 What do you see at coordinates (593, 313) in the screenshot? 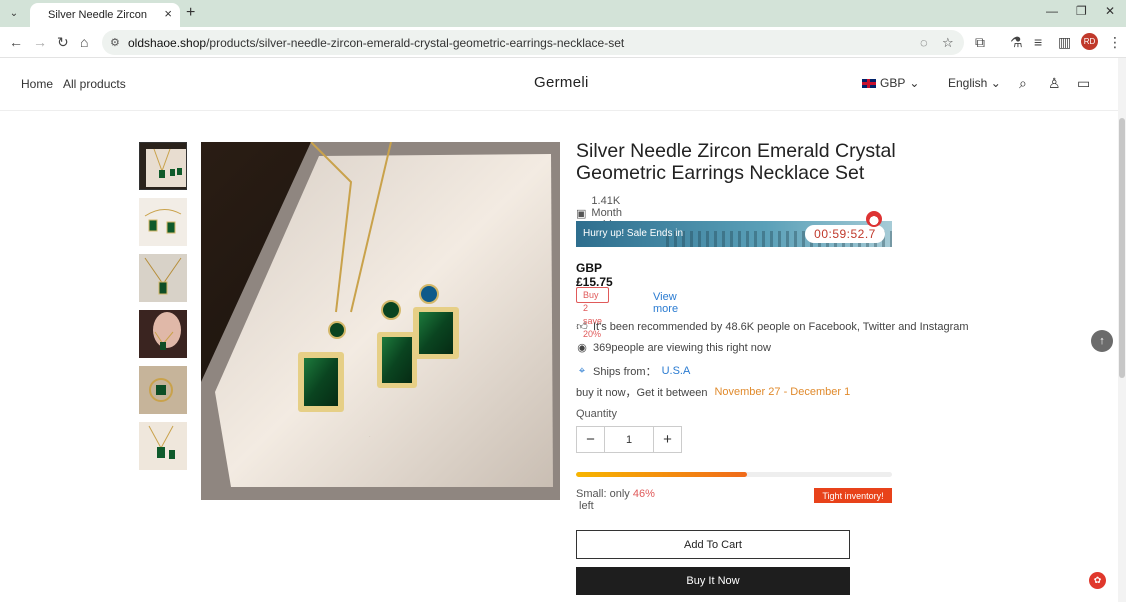
I see `promo-badge: Buy 2 save 20%` at bounding box center [593, 313].